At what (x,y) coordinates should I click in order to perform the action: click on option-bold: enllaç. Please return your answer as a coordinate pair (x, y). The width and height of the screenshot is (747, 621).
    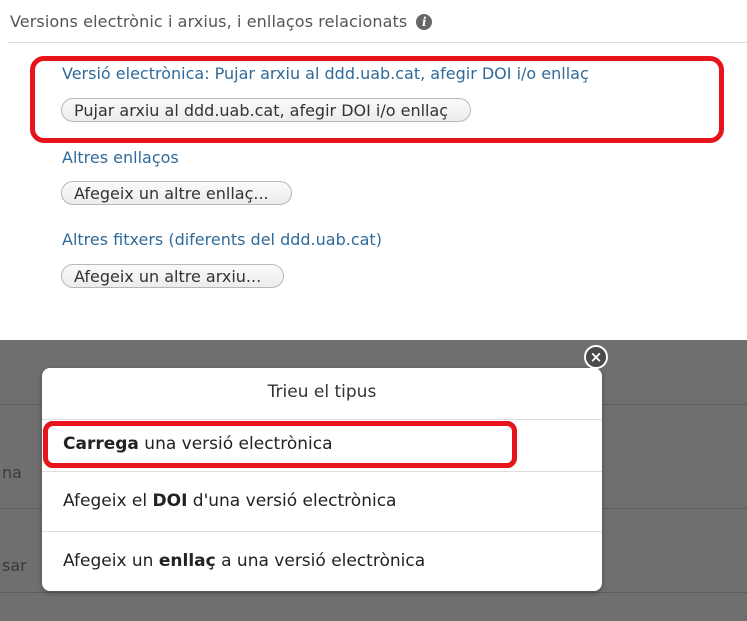
    Looking at the image, I should click on (187, 561).